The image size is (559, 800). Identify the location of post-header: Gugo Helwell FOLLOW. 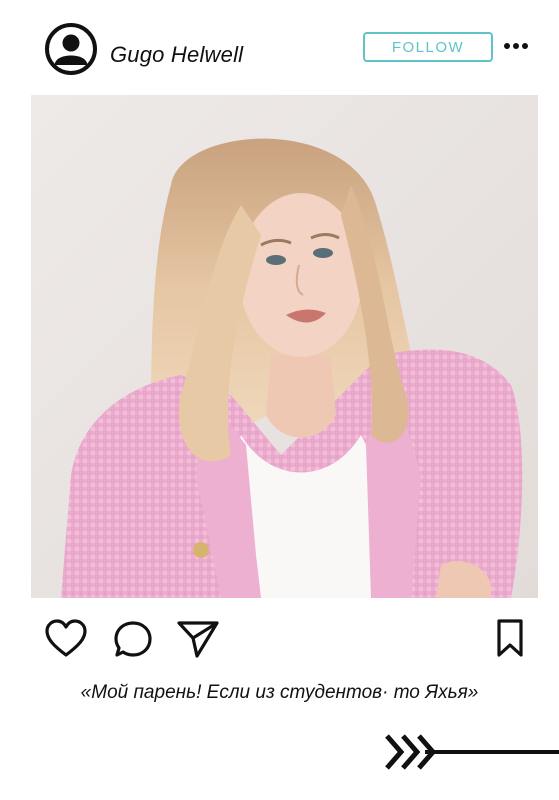
(279, 45).